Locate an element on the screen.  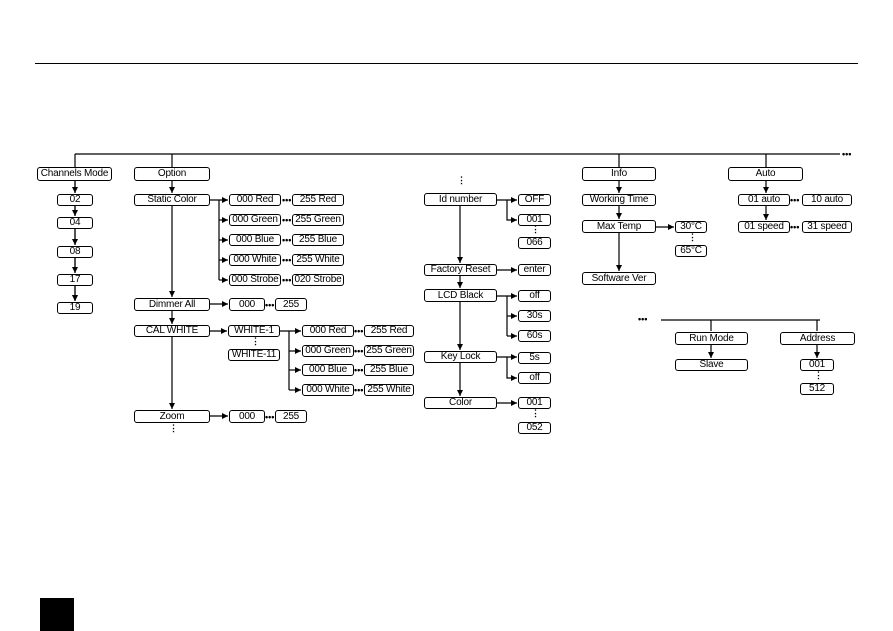
page-number-block is located at coordinates (57, 614).